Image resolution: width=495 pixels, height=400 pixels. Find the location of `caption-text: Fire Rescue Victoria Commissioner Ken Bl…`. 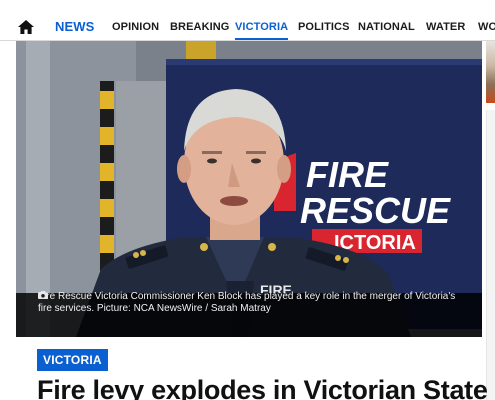

caption-text: Fire Rescue Victoria Commissioner Ken Bl… is located at coordinates (247, 302).